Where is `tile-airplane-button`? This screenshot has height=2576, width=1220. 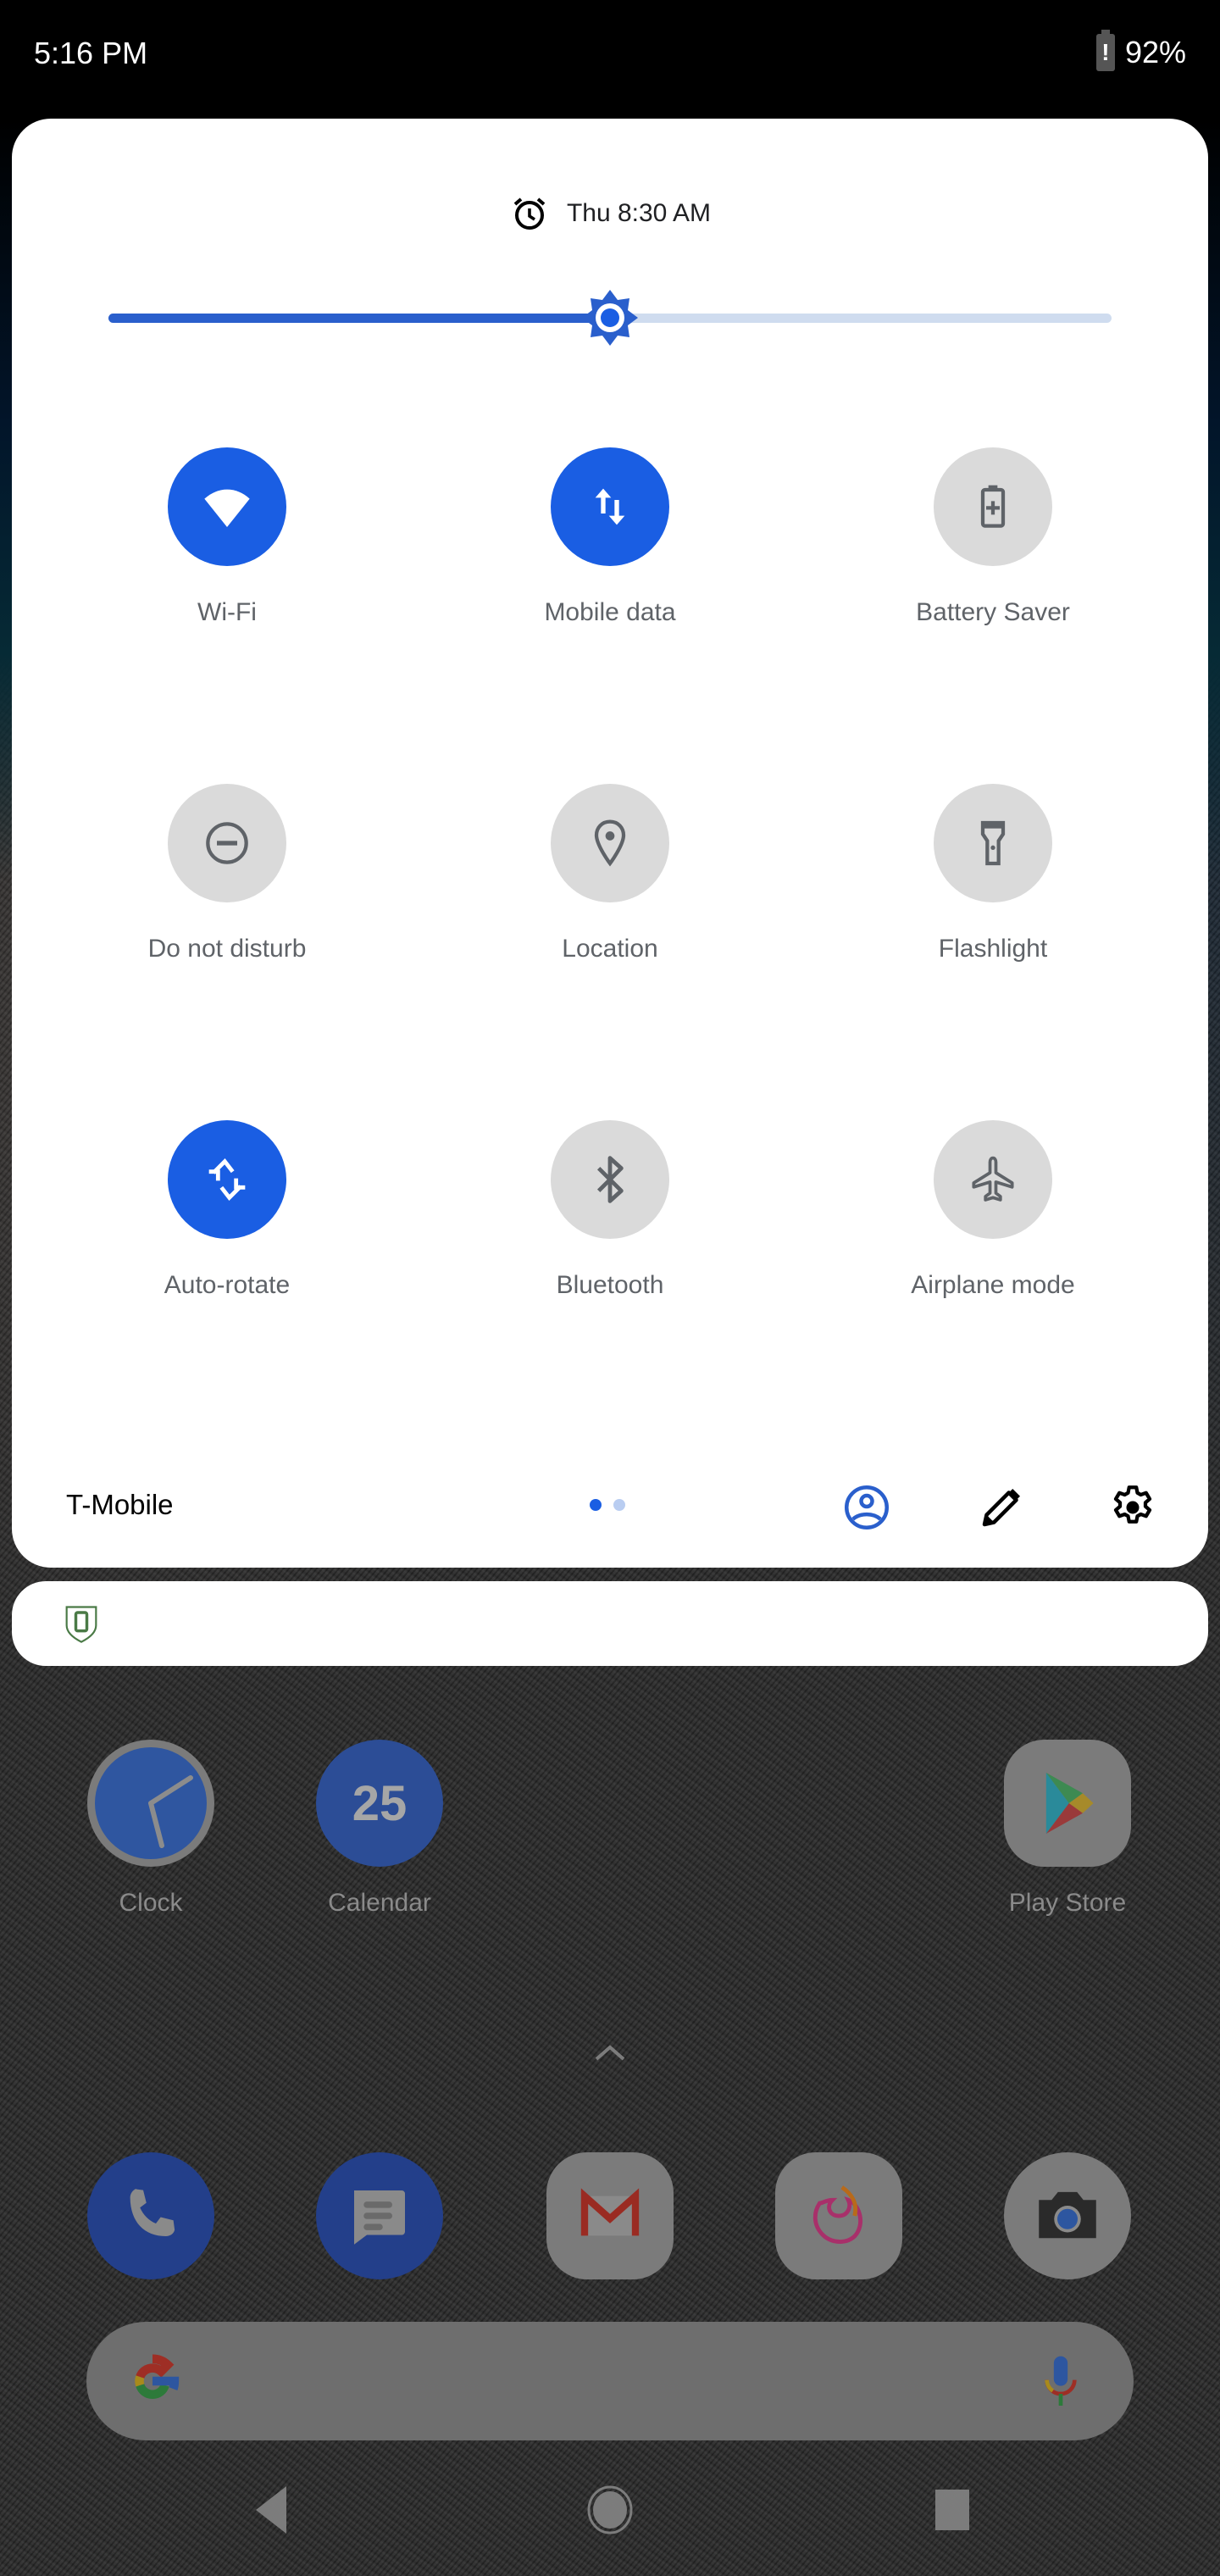
tile-airplane-button is located at coordinates (993, 1179).